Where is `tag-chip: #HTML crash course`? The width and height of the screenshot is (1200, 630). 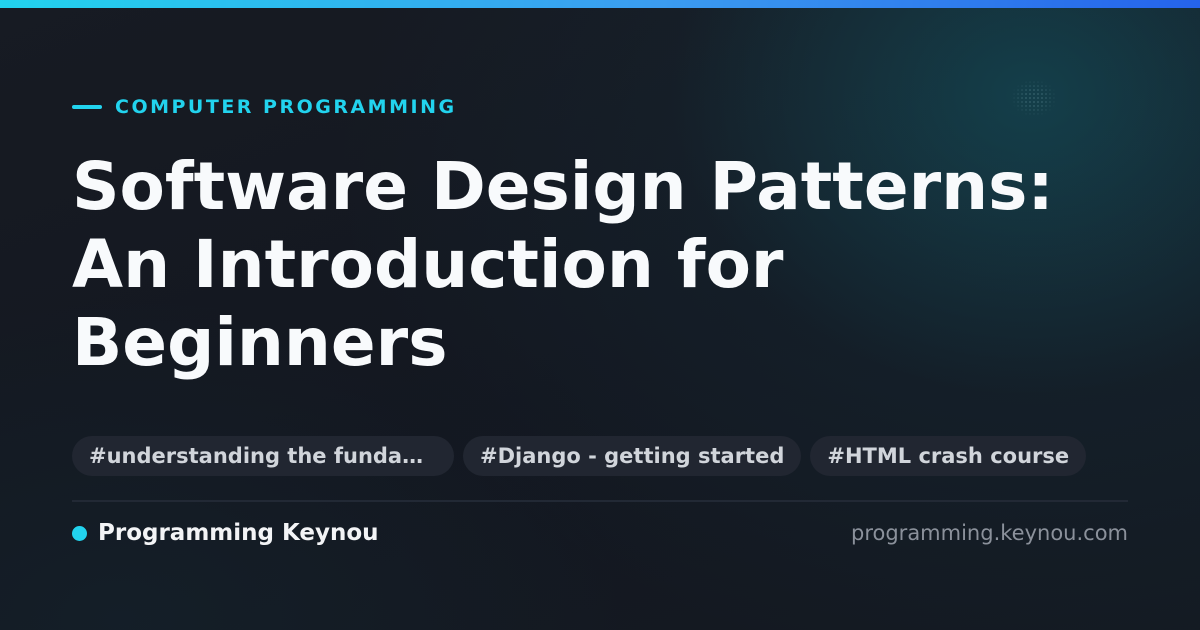 tag-chip: #HTML crash course is located at coordinates (948, 456).